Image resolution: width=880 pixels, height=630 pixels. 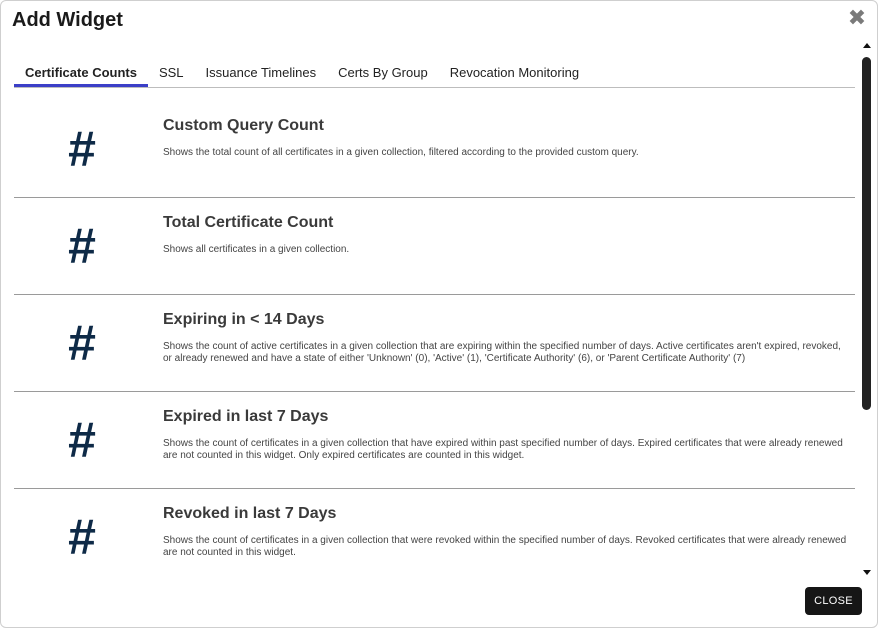 I want to click on scroll-down-icon, so click(x=867, y=572).